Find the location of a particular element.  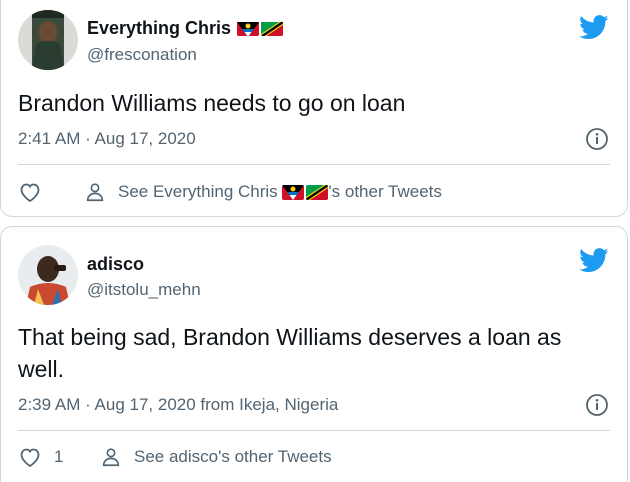

author-name-text: adisco is located at coordinates (115, 264).